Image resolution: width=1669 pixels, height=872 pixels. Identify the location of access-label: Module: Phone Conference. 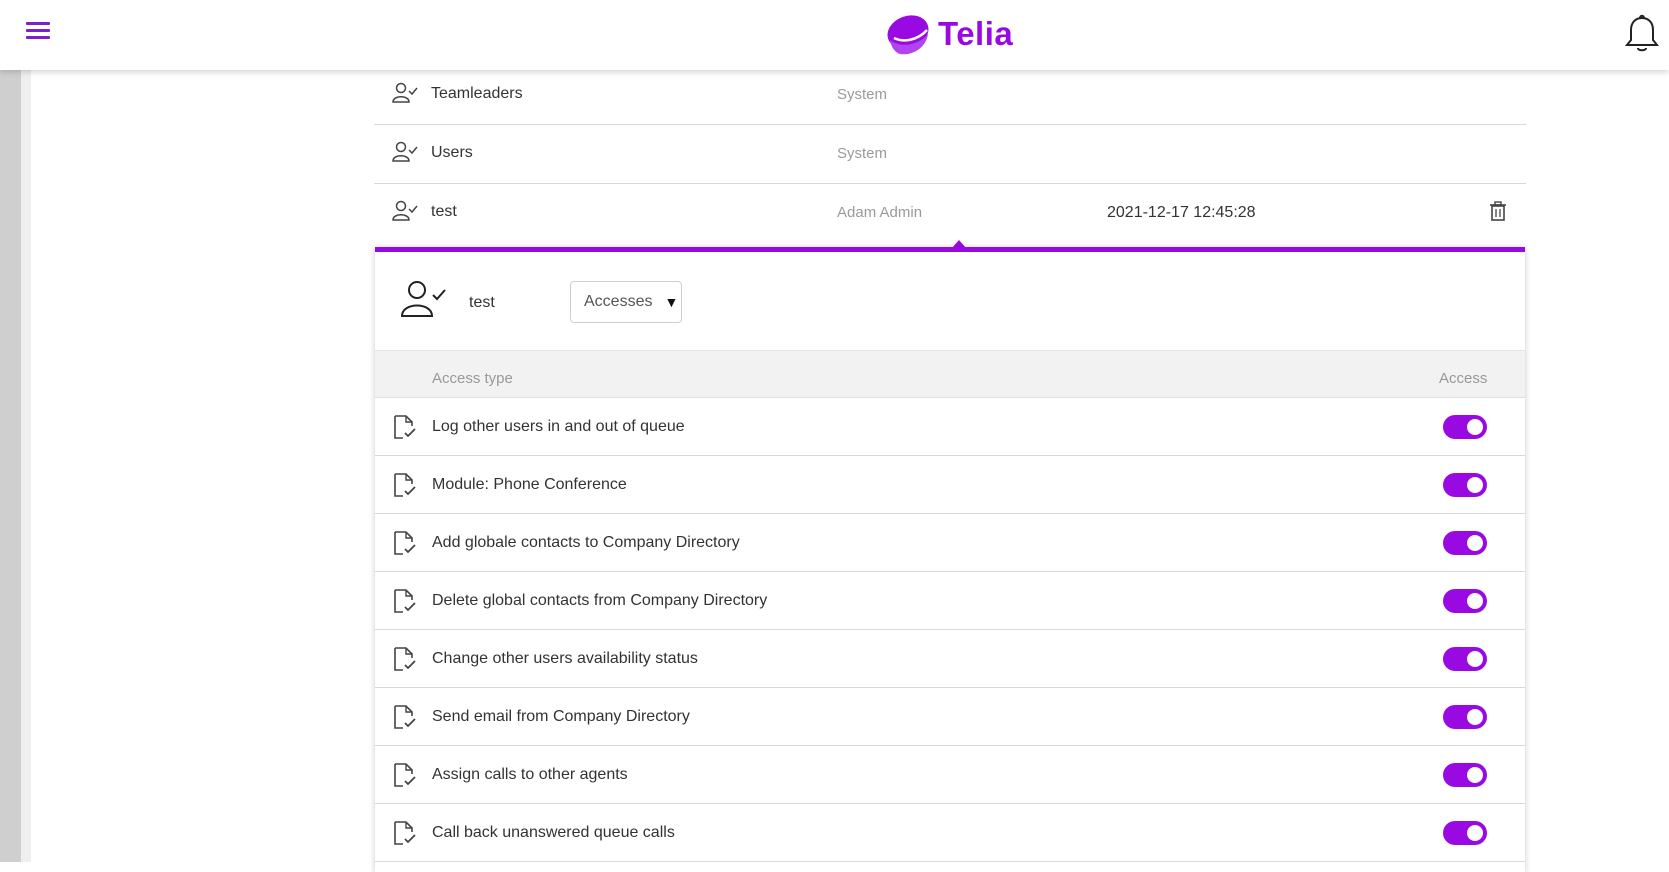
(529, 484).